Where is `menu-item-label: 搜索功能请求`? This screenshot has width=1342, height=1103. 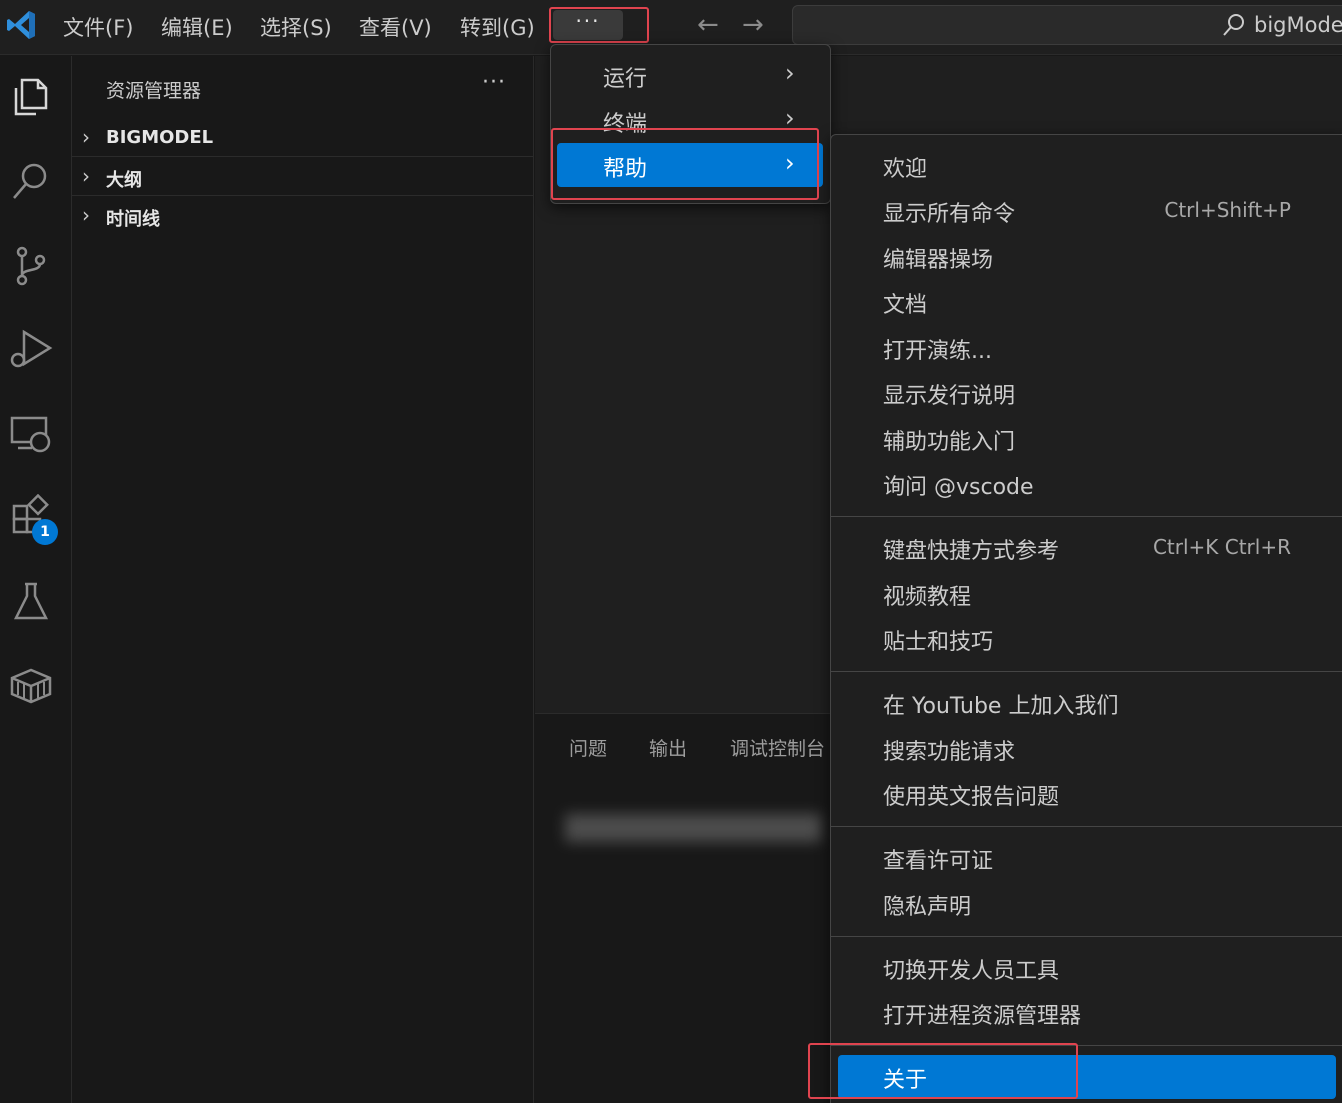
menu-item-label: 搜索功能请求 is located at coordinates (949, 752).